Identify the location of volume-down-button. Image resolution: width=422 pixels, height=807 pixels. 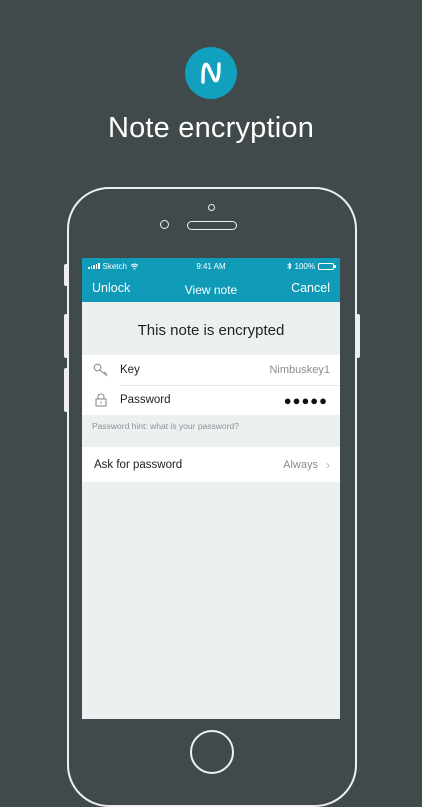
(66, 390).